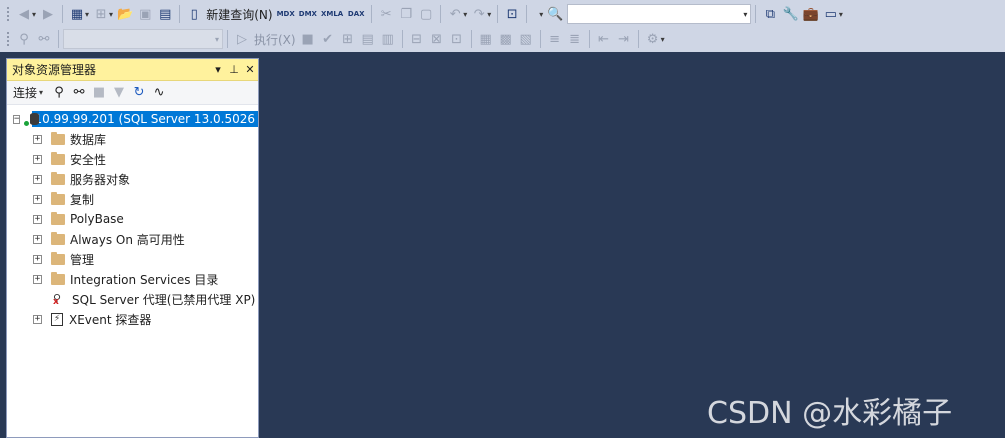  I want to click on activity-monitor-icon: ∿, so click(159, 92).